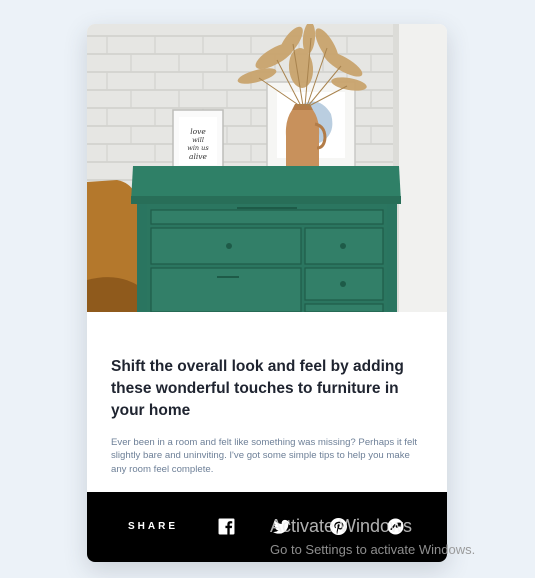 The height and width of the screenshot is (578, 539). What do you see at coordinates (198, 131) in the screenshot?
I see `svg-text: love` at bounding box center [198, 131].